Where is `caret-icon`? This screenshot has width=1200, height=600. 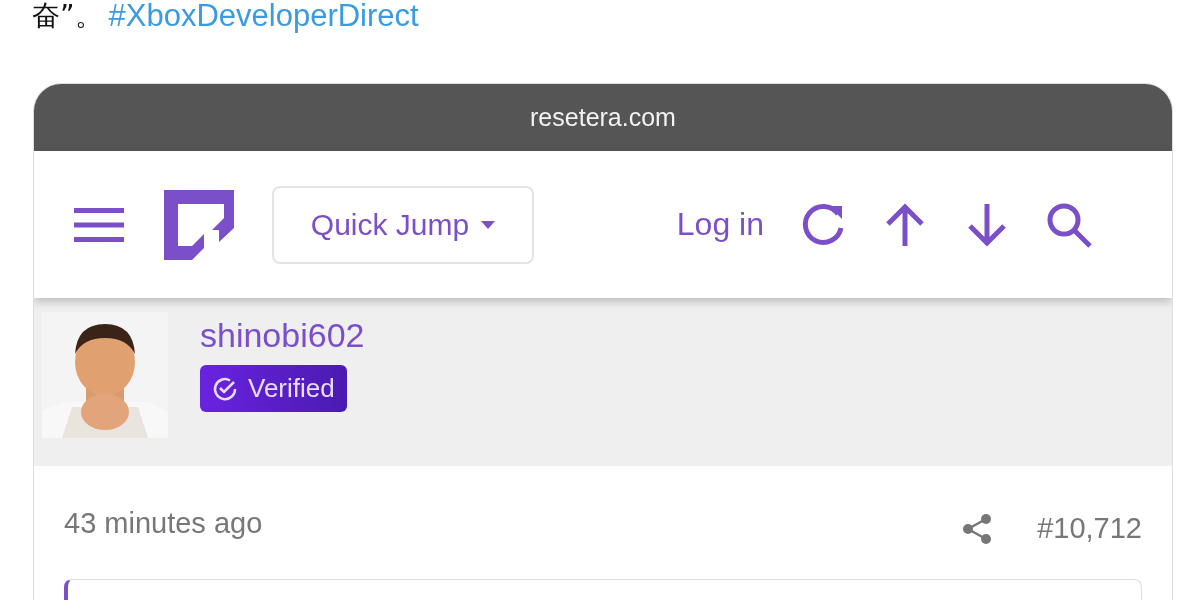
caret-icon is located at coordinates (488, 224).